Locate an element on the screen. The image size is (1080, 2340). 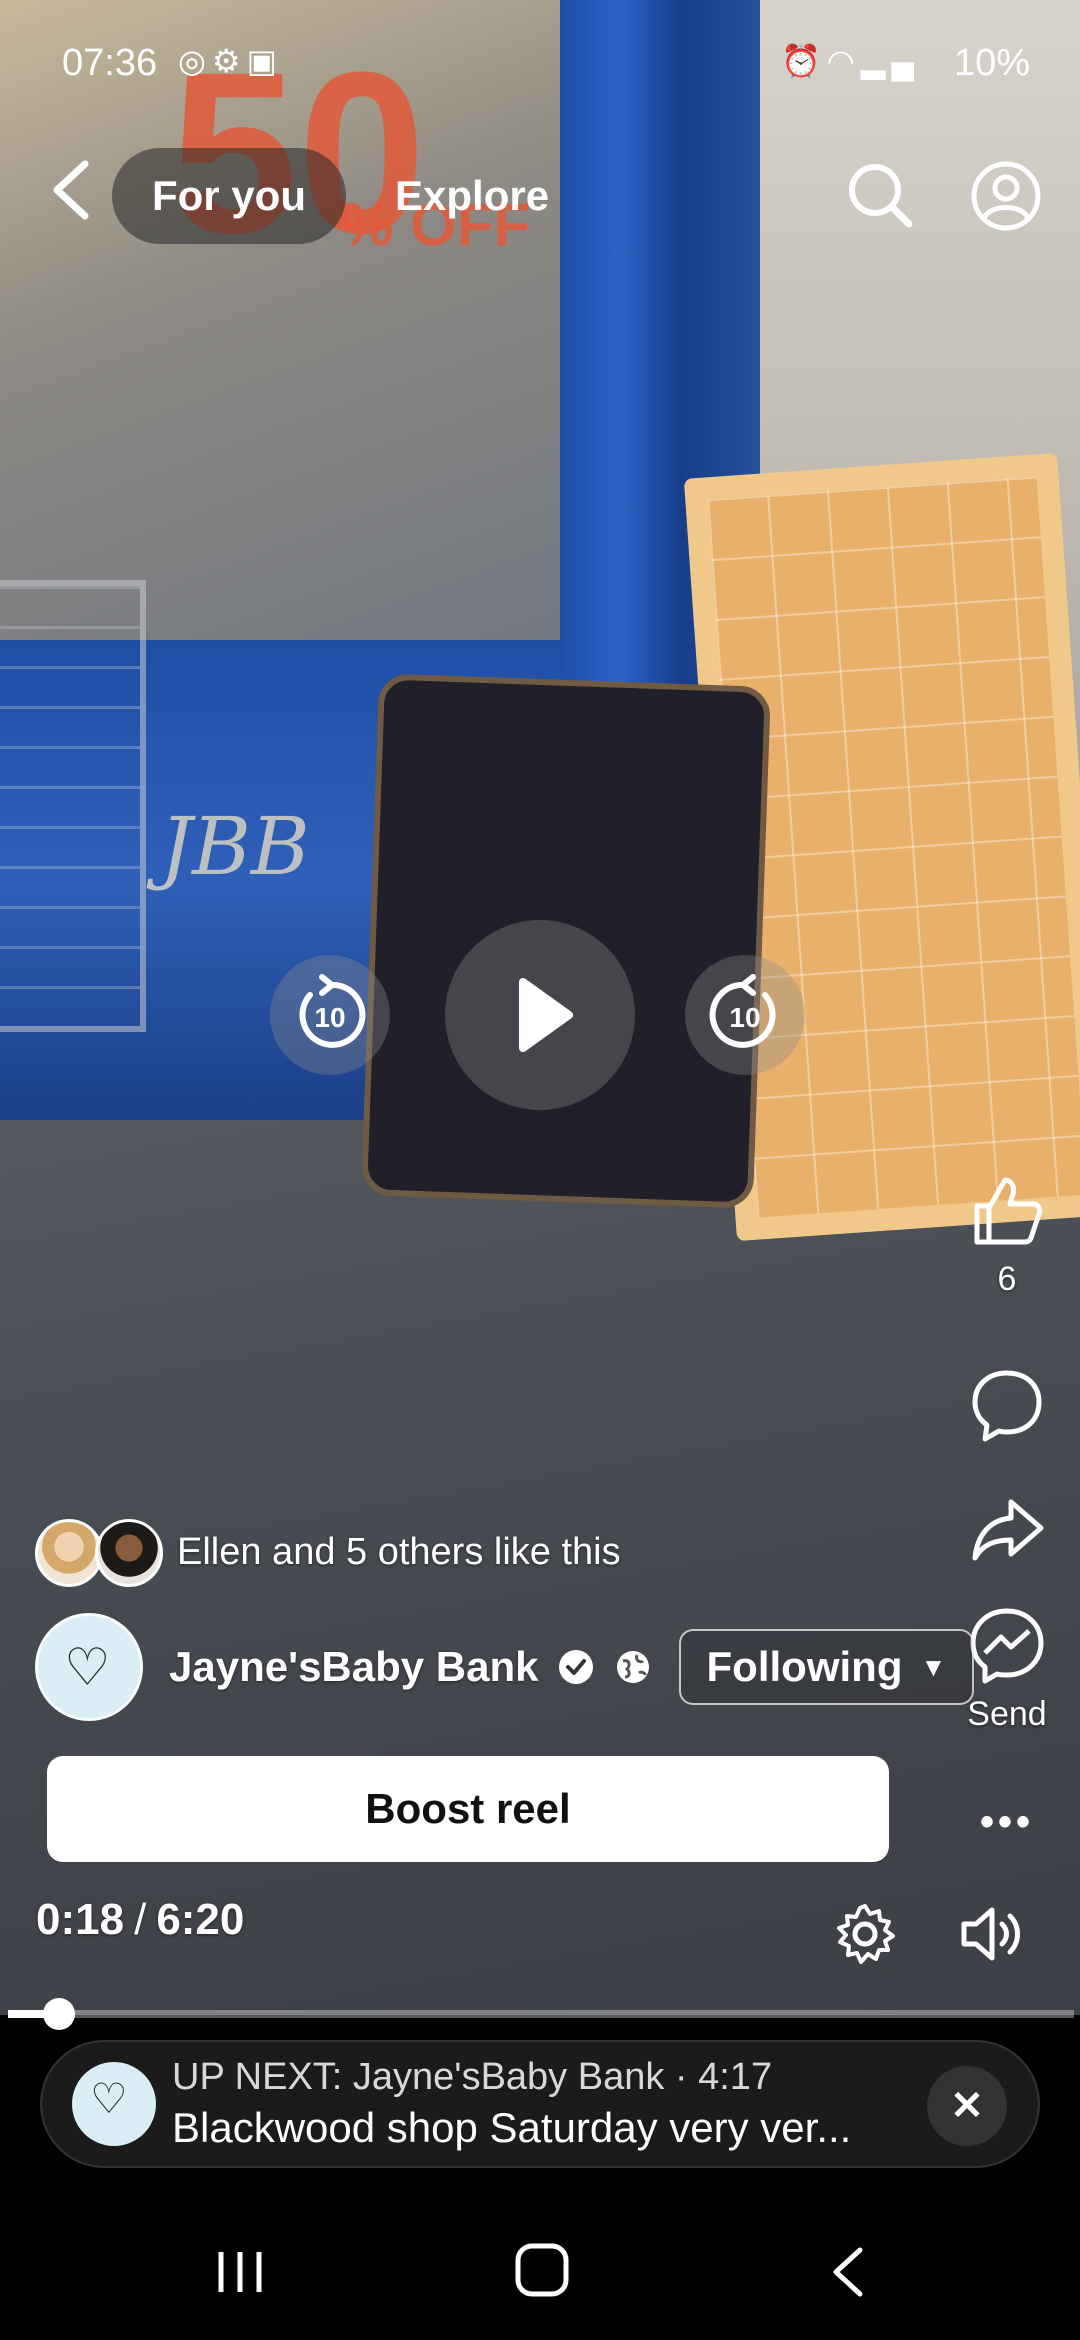
comment-action is located at coordinates (1007, 1405).